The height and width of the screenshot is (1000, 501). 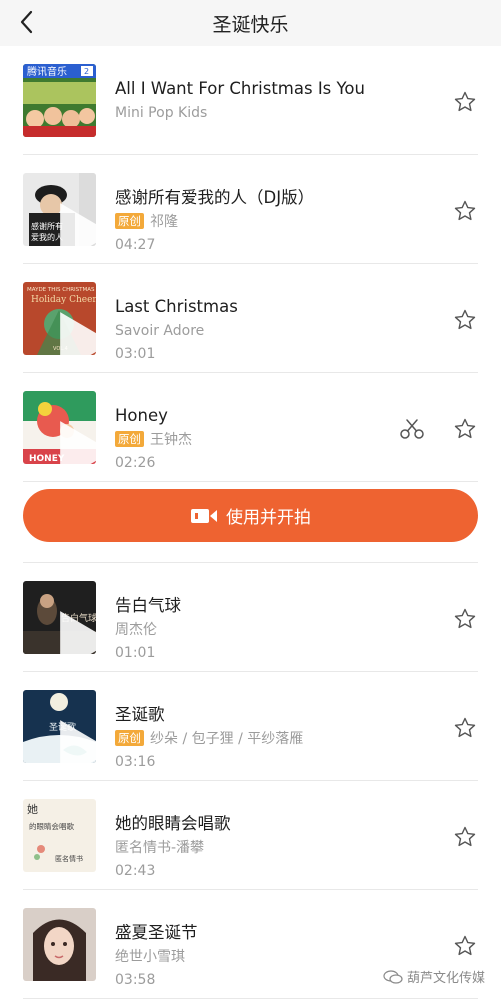 I want to click on song-duration: 02:26, so click(x=135, y=463).